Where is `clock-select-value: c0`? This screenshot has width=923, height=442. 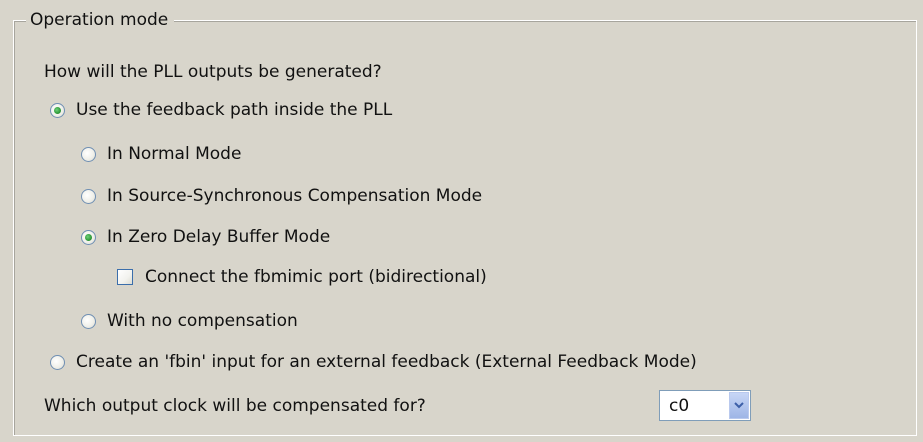 clock-select-value: c0 is located at coordinates (679, 405).